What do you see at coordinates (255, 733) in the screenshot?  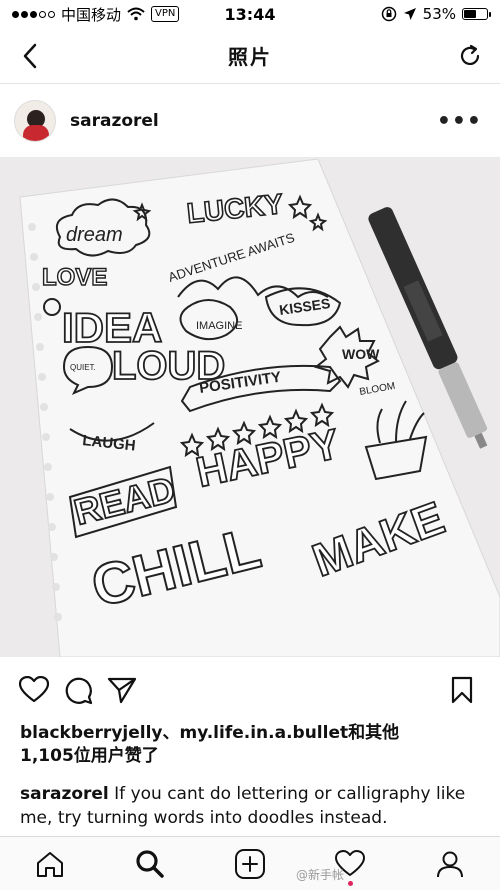 I see `liked-by-names: blackberryjelly、my.life.in.a.bullet和其他` at bounding box center [255, 733].